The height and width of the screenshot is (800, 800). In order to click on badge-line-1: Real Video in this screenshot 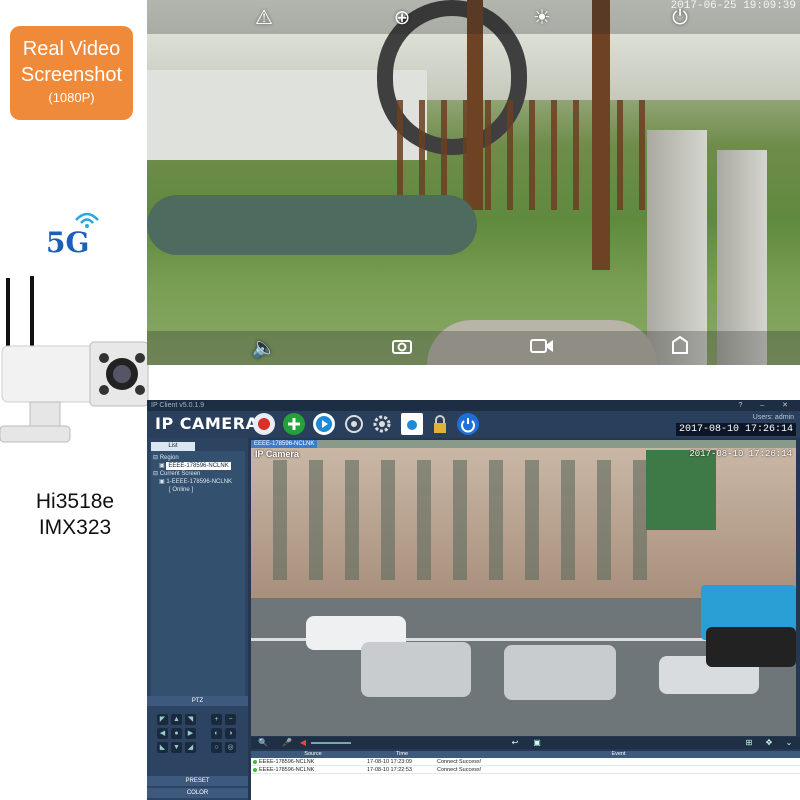, I will do `click(71, 49)`.